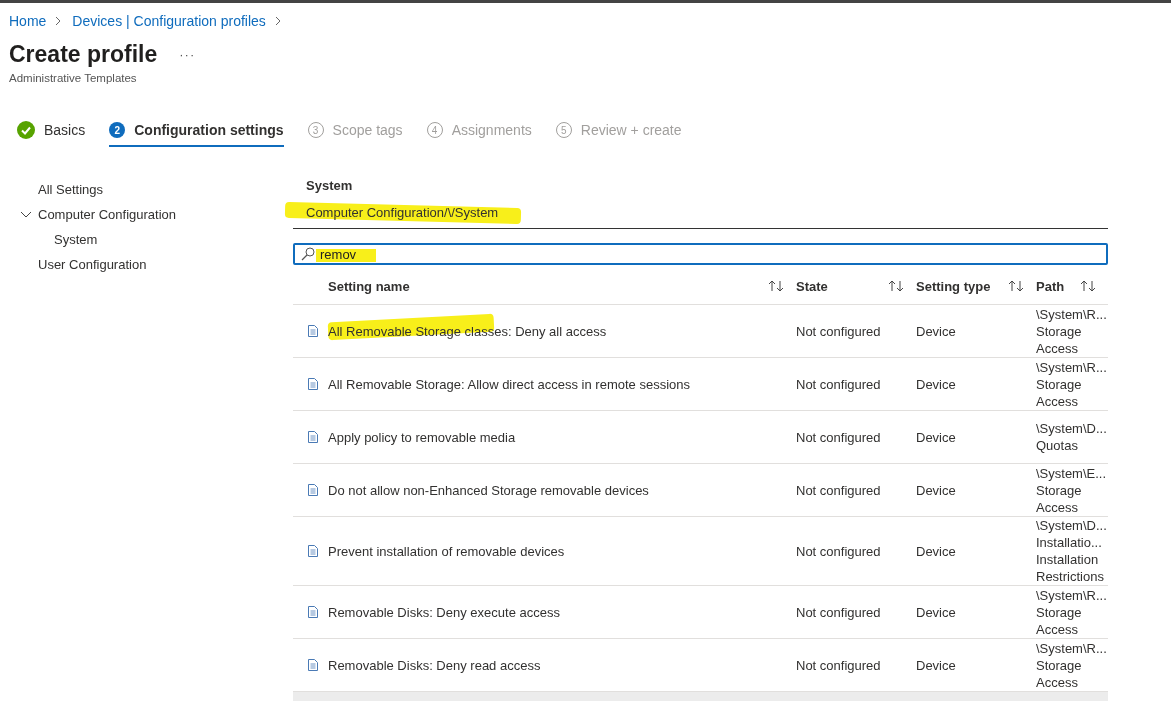 Image resolution: width=1171 pixels, height=703 pixels. Describe the element at coordinates (51, 131) in the screenshot. I see `wizard-step: Basics` at that location.